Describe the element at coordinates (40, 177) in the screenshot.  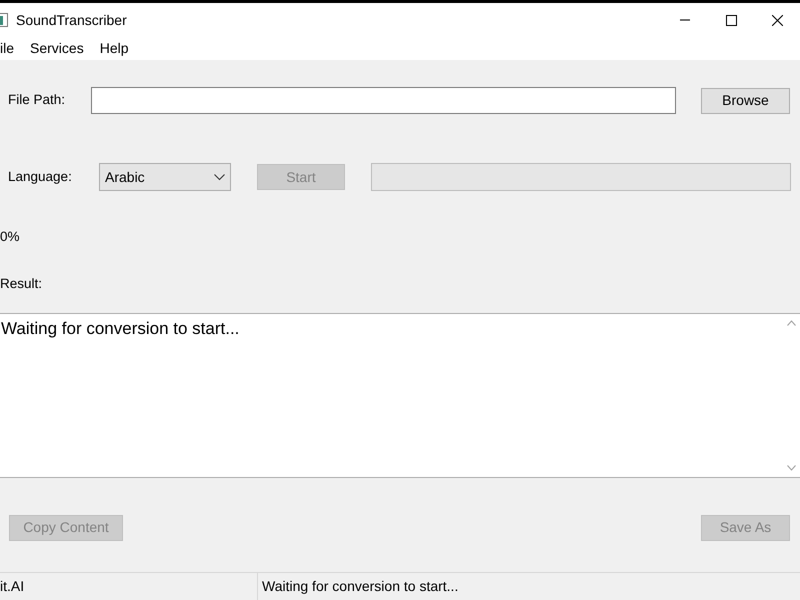
I see `field-label: Language:` at that location.